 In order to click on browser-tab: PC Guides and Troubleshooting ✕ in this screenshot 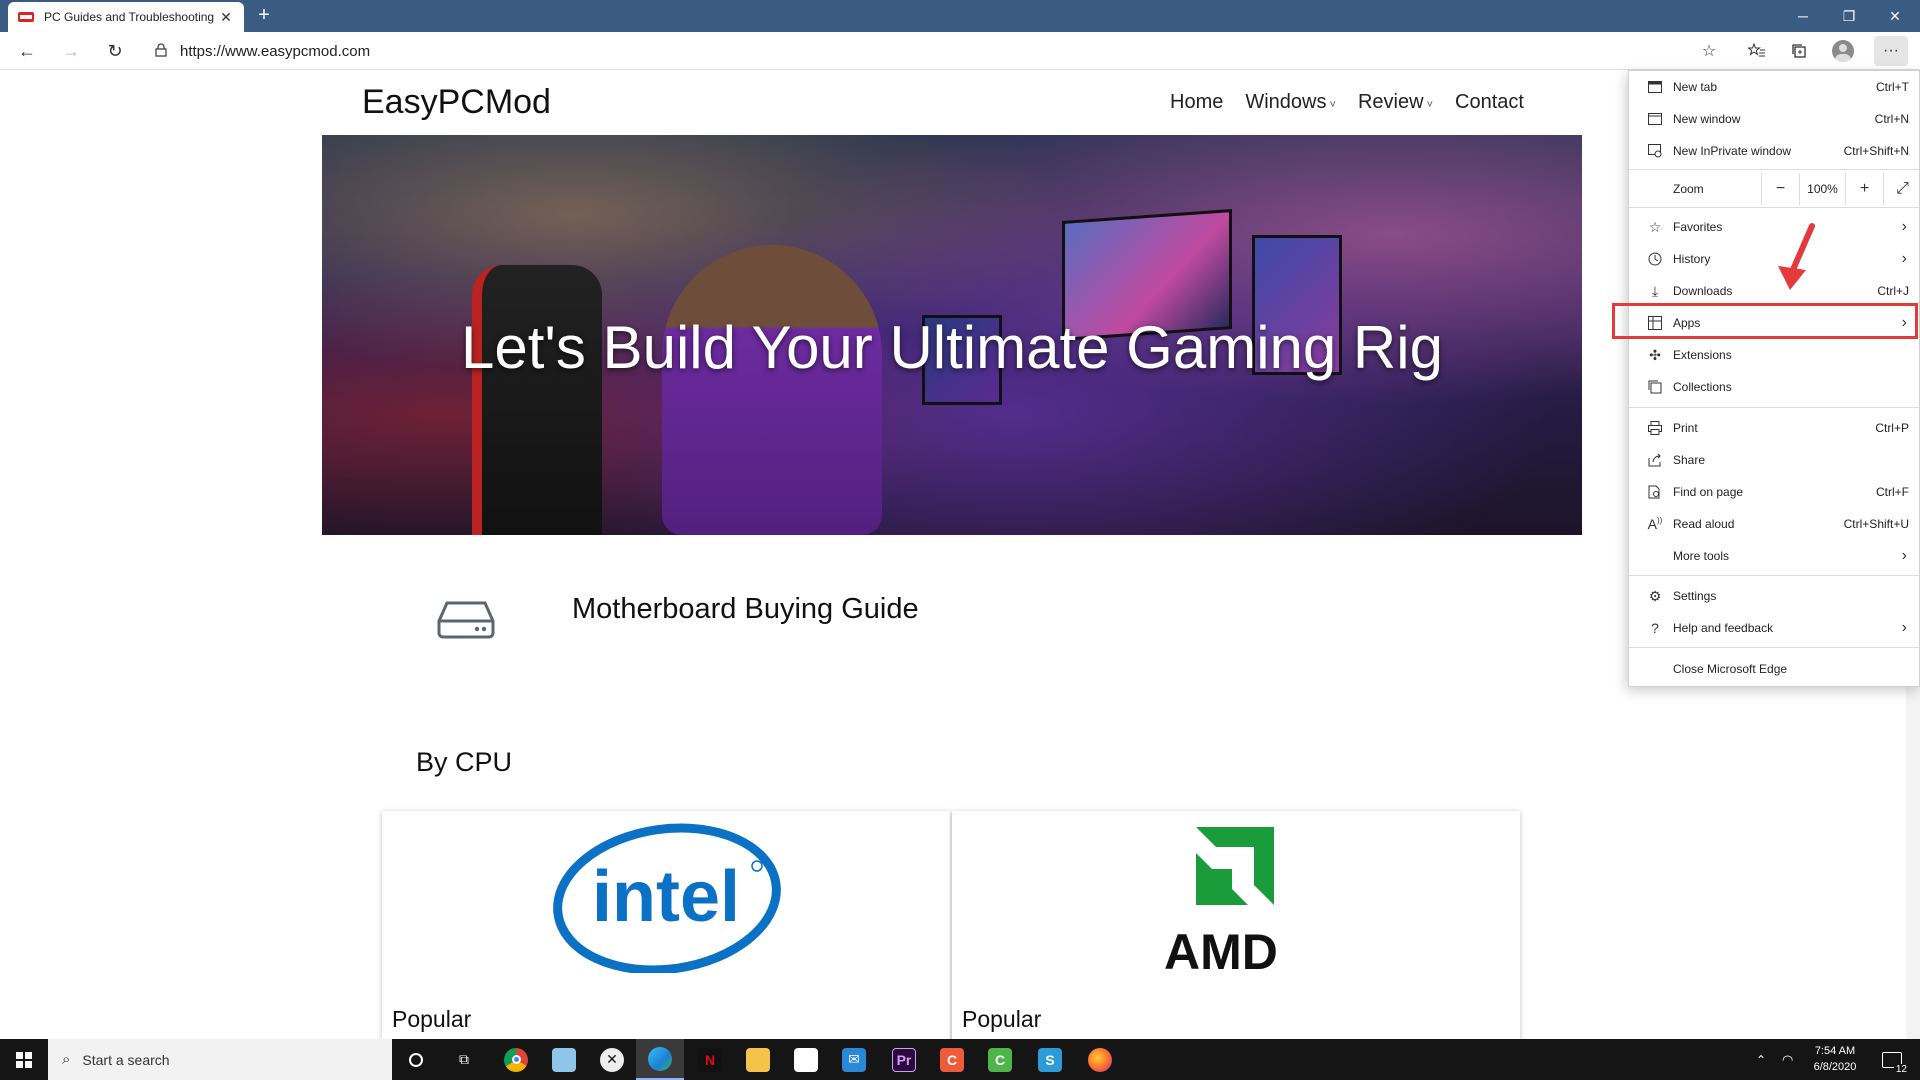, I will do `click(126, 17)`.